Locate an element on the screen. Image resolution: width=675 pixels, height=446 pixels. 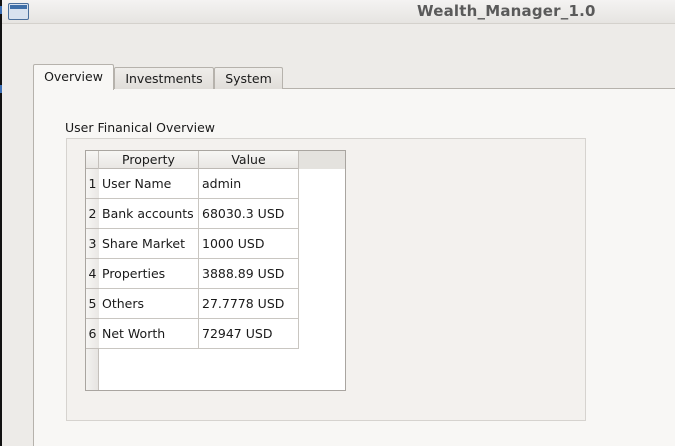
tab-overview: Overview is located at coordinates (73, 77).